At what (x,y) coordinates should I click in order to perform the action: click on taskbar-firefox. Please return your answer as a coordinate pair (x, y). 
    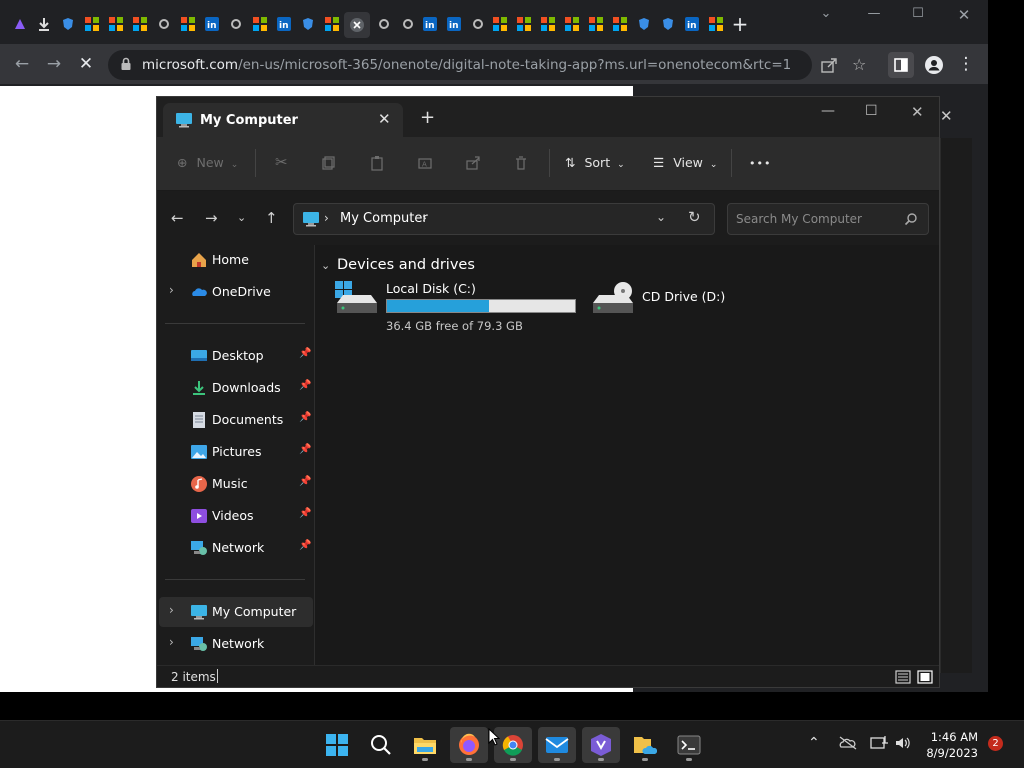
    Looking at the image, I should click on (469, 745).